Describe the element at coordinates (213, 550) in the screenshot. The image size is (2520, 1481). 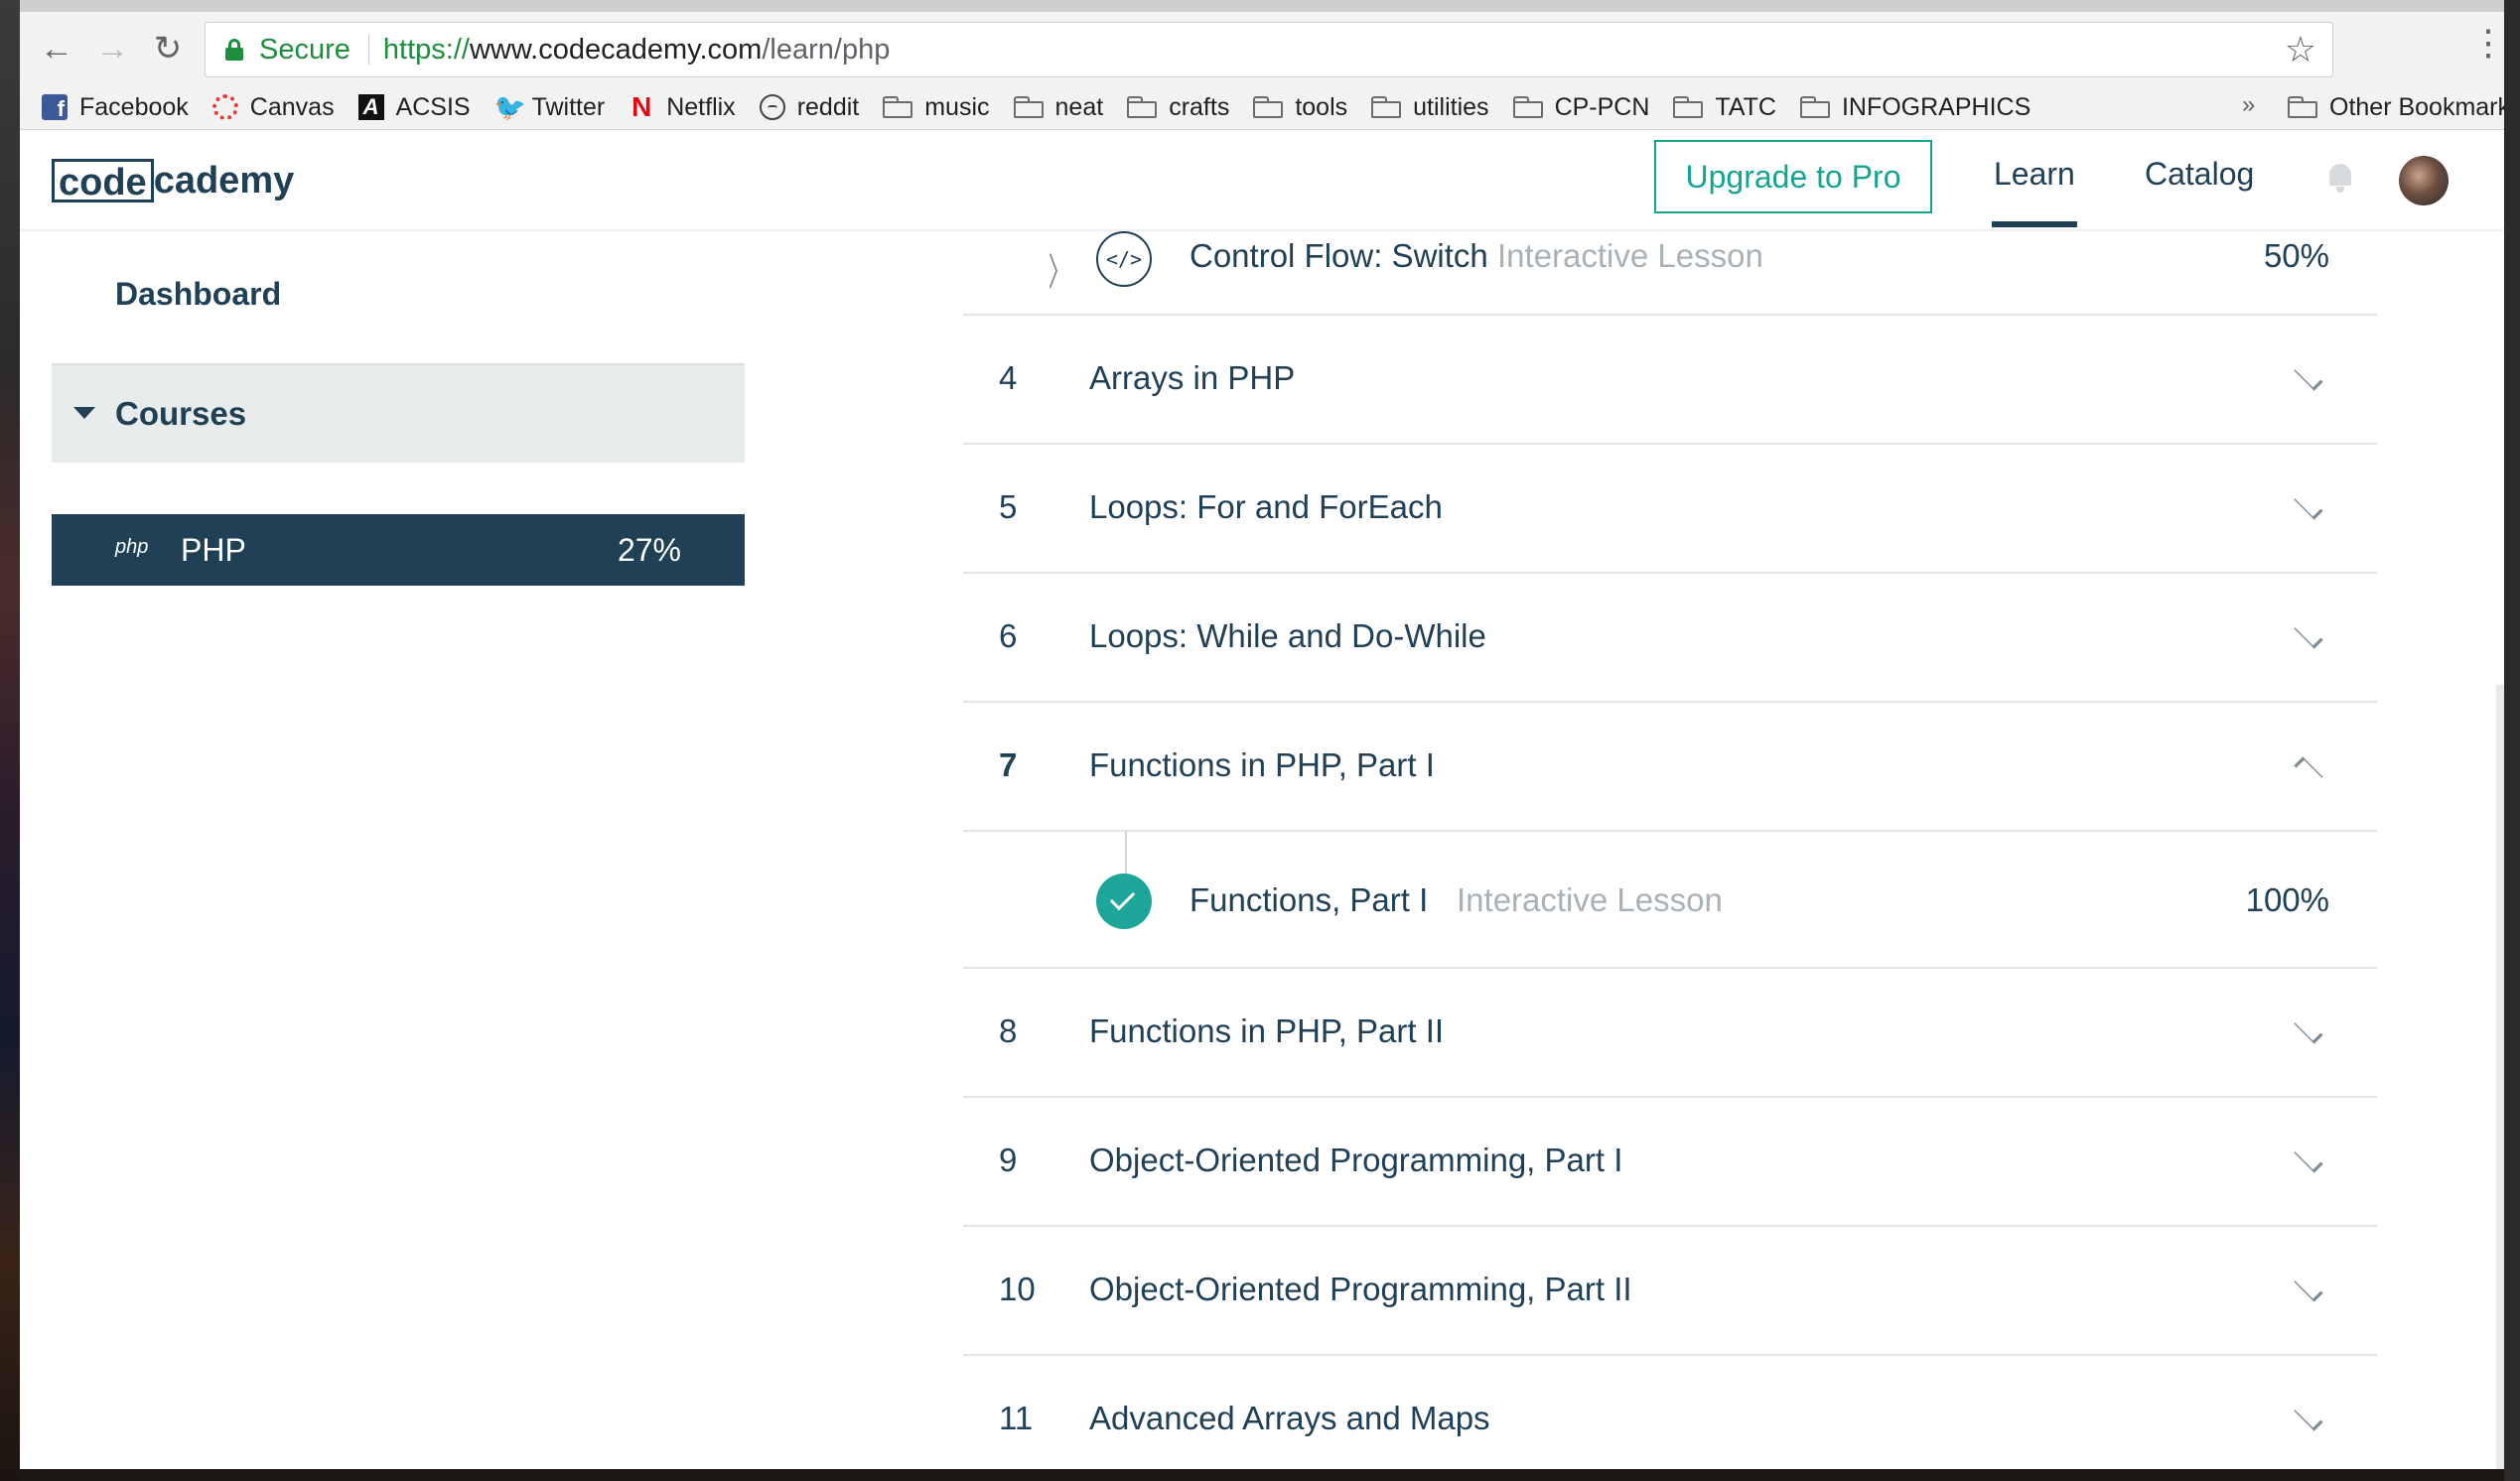
I see `course-name: PHP` at that location.